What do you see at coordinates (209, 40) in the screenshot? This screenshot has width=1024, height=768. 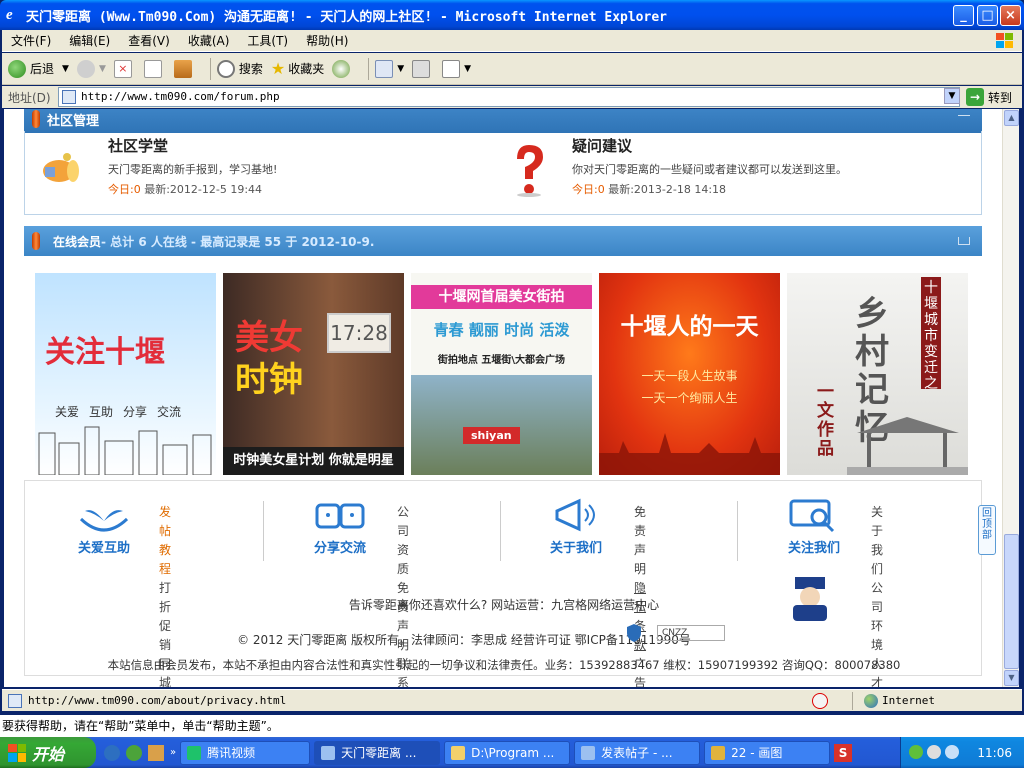 I see `menu-favorites: 收藏(A)` at bounding box center [209, 40].